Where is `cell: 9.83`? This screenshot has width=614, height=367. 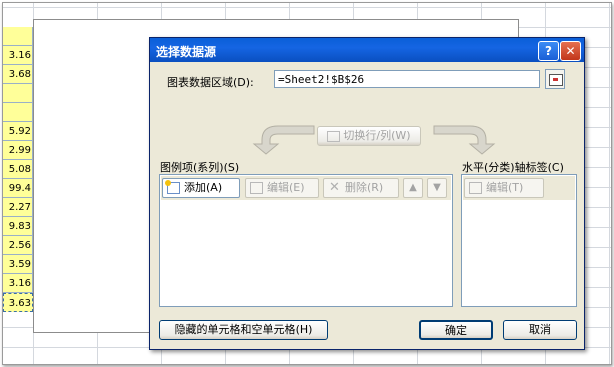
cell: 9.83 is located at coordinates (18, 226).